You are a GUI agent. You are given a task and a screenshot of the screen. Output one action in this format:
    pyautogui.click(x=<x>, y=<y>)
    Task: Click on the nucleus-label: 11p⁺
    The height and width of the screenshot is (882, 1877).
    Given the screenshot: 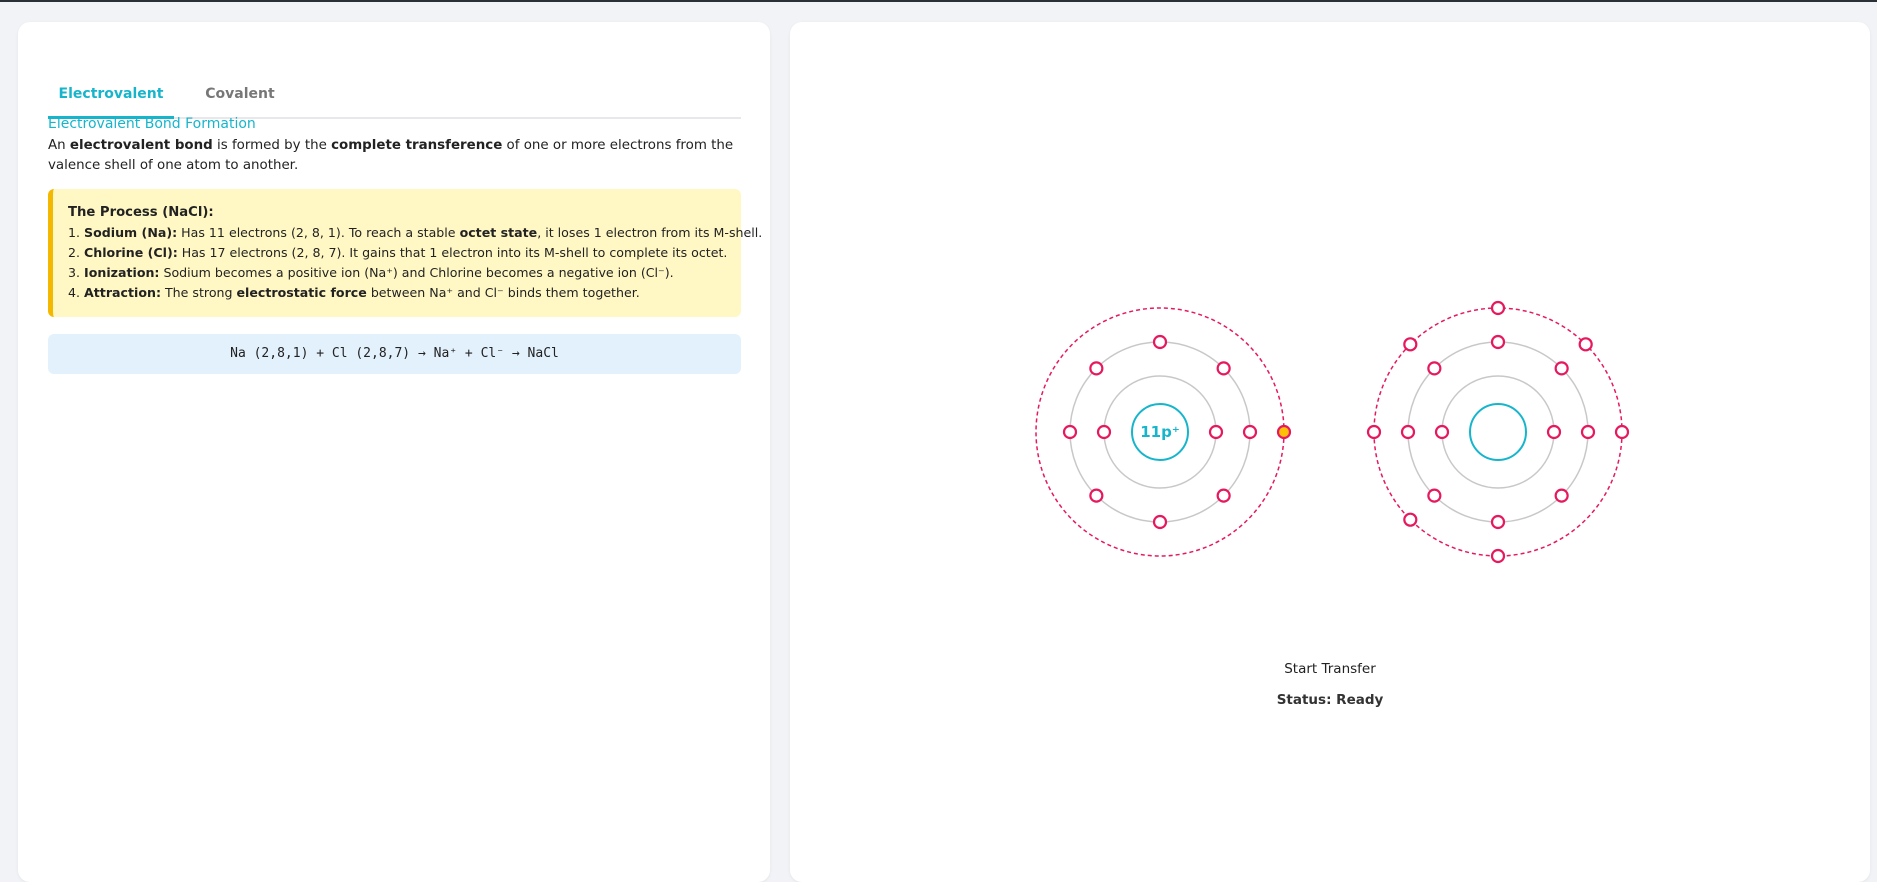 What is the action you would take?
    pyautogui.click(x=1160, y=432)
    